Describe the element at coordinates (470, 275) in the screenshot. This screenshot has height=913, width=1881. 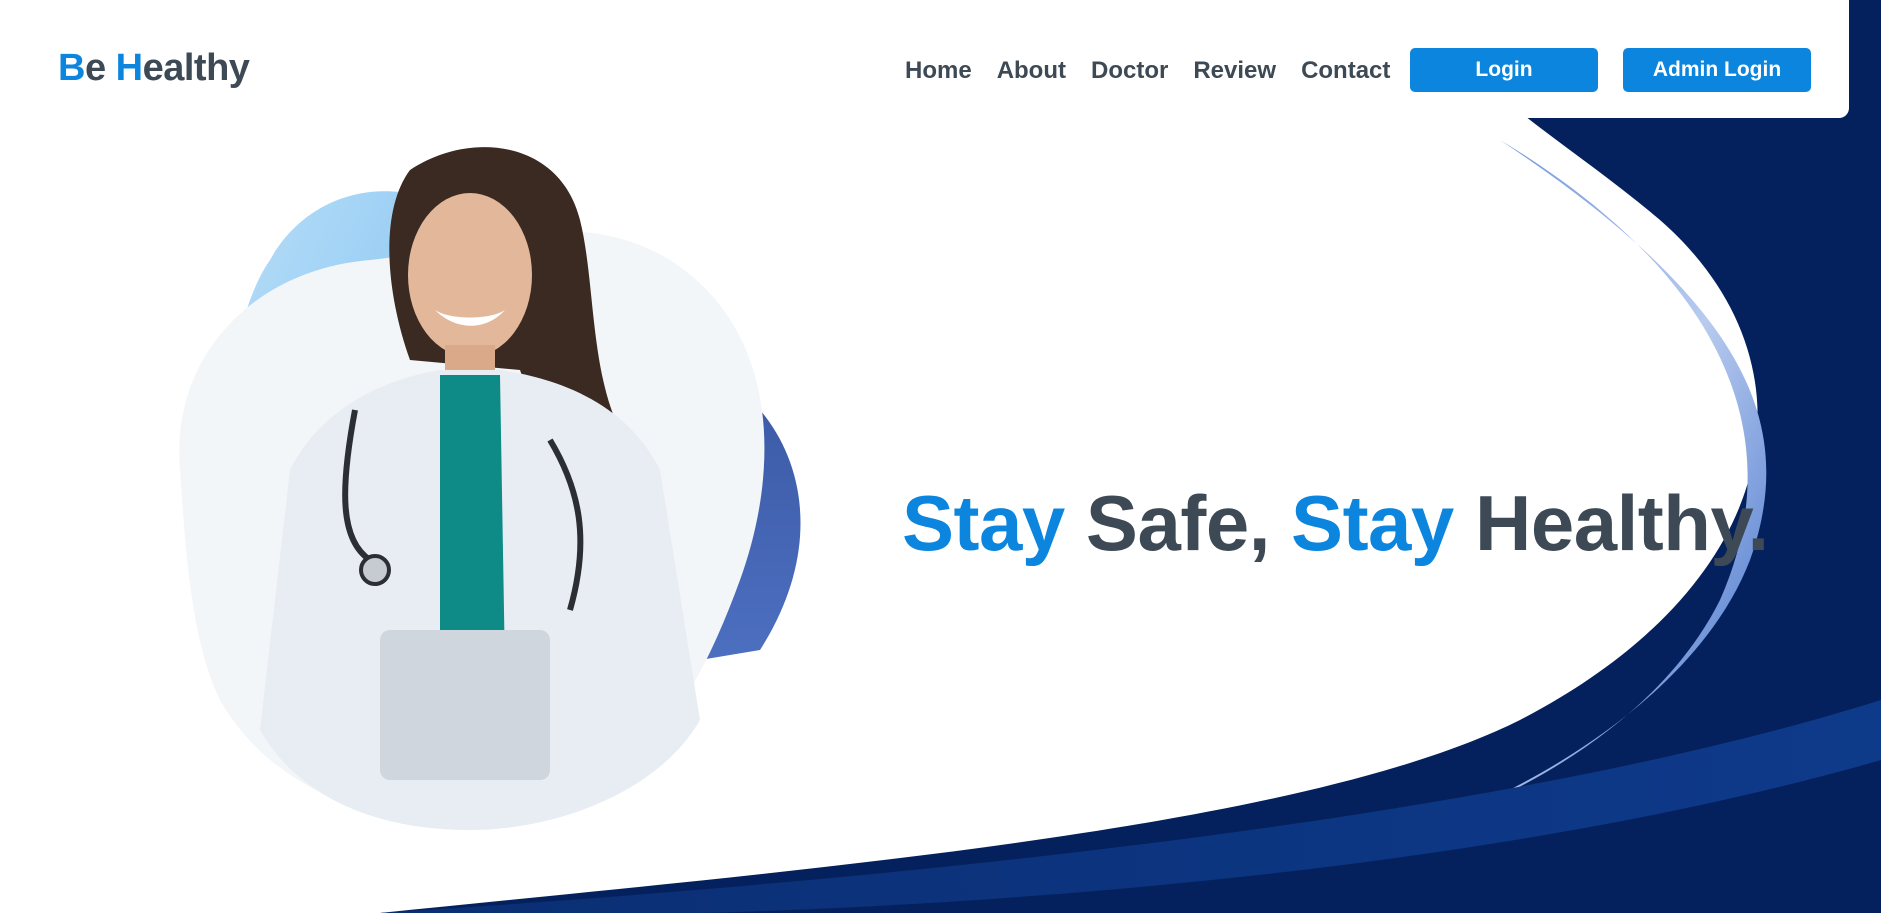
I see `doctor-face` at that location.